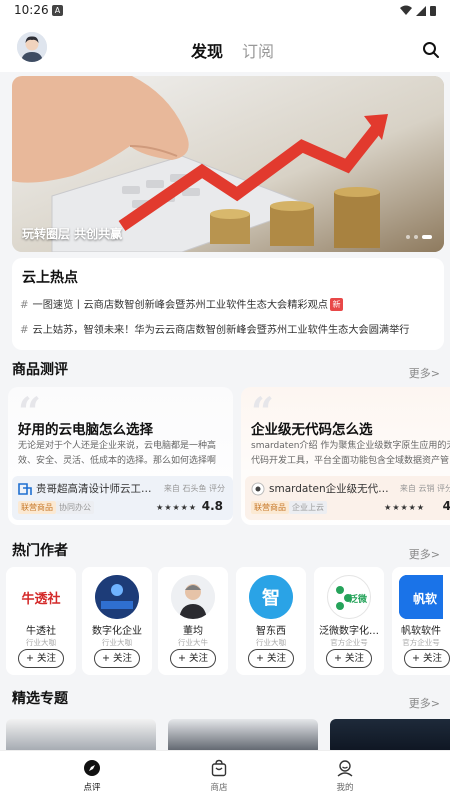 This screenshot has width=450, height=800. Describe the element at coordinates (75, 507) in the screenshot. I see `category-tag: 协同办公` at that location.